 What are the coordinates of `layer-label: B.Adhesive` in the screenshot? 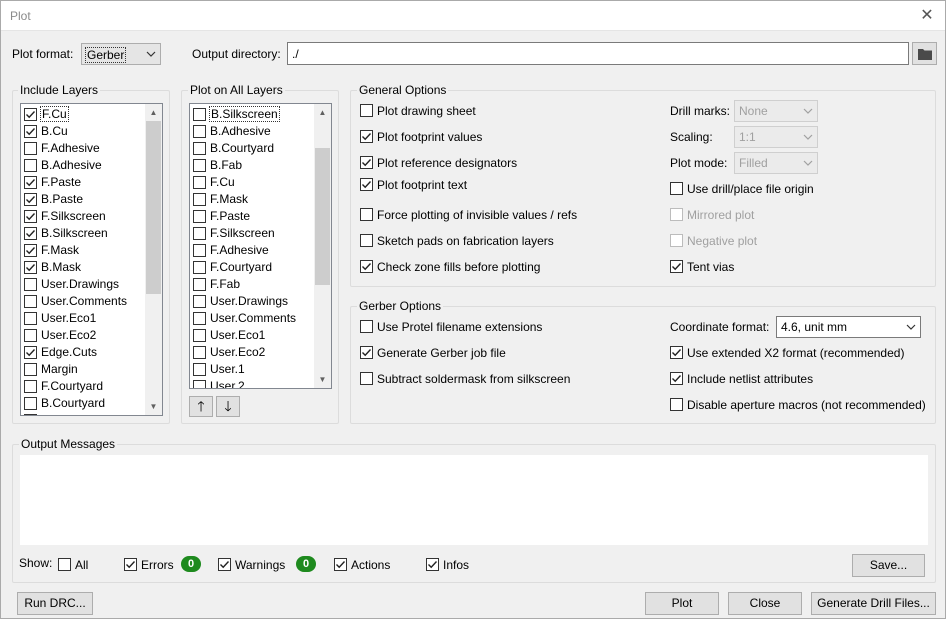 It's located at (240, 131).